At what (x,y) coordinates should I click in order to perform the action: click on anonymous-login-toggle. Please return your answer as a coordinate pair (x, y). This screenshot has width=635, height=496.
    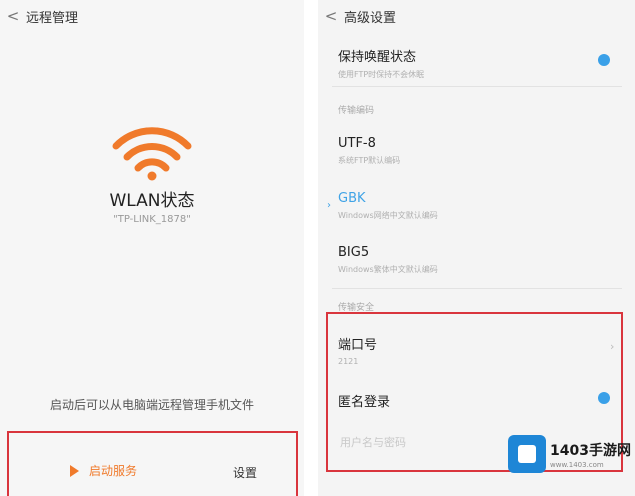
    Looking at the image, I should click on (604, 398).